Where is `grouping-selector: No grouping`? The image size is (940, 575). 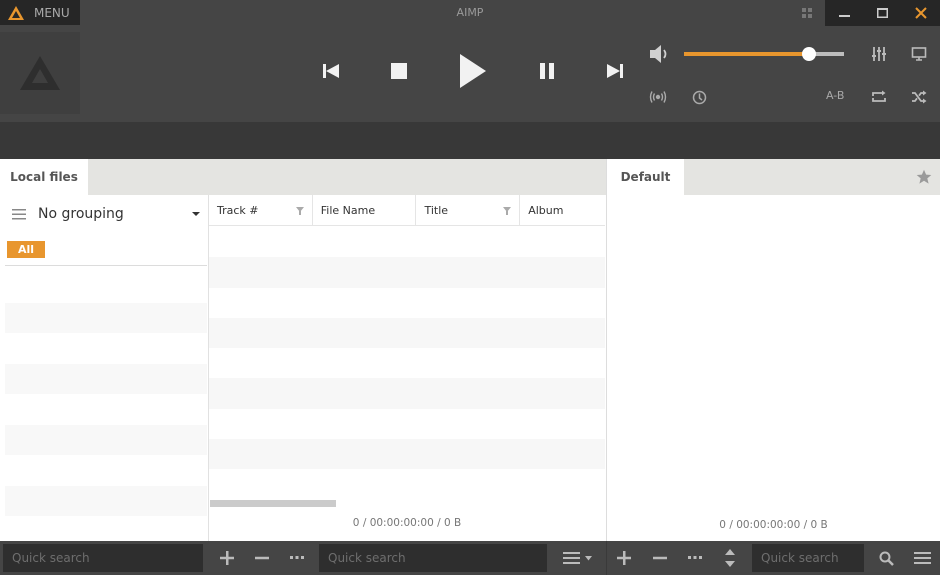
grouping-selector: No grouping is located at coordinates (104, 214).